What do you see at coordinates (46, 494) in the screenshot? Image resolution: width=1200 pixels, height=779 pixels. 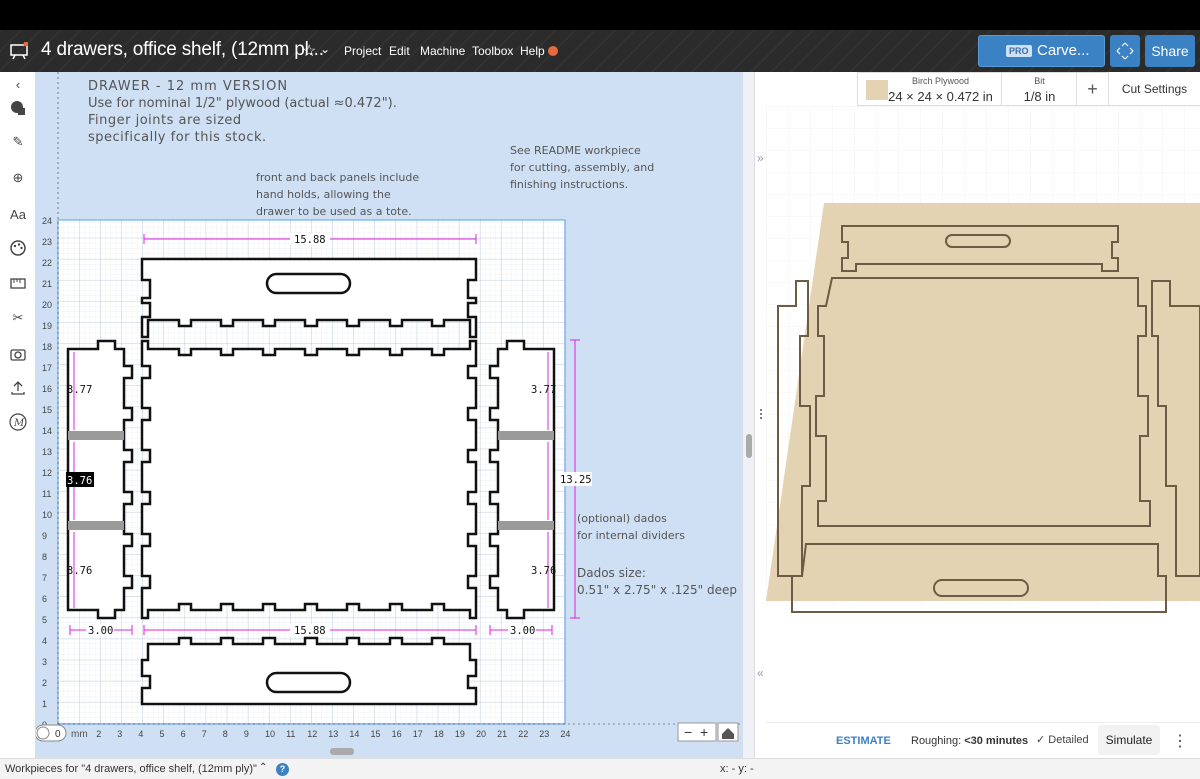 I see `y-tick-label: 11` at bounding box center [46, 494].